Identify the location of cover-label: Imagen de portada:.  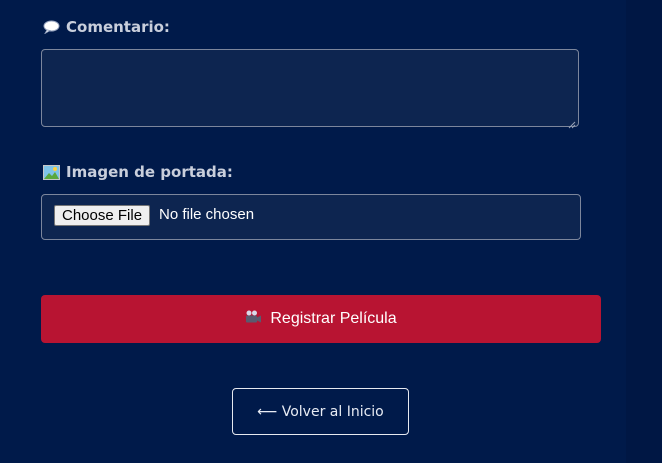
(138, 172).